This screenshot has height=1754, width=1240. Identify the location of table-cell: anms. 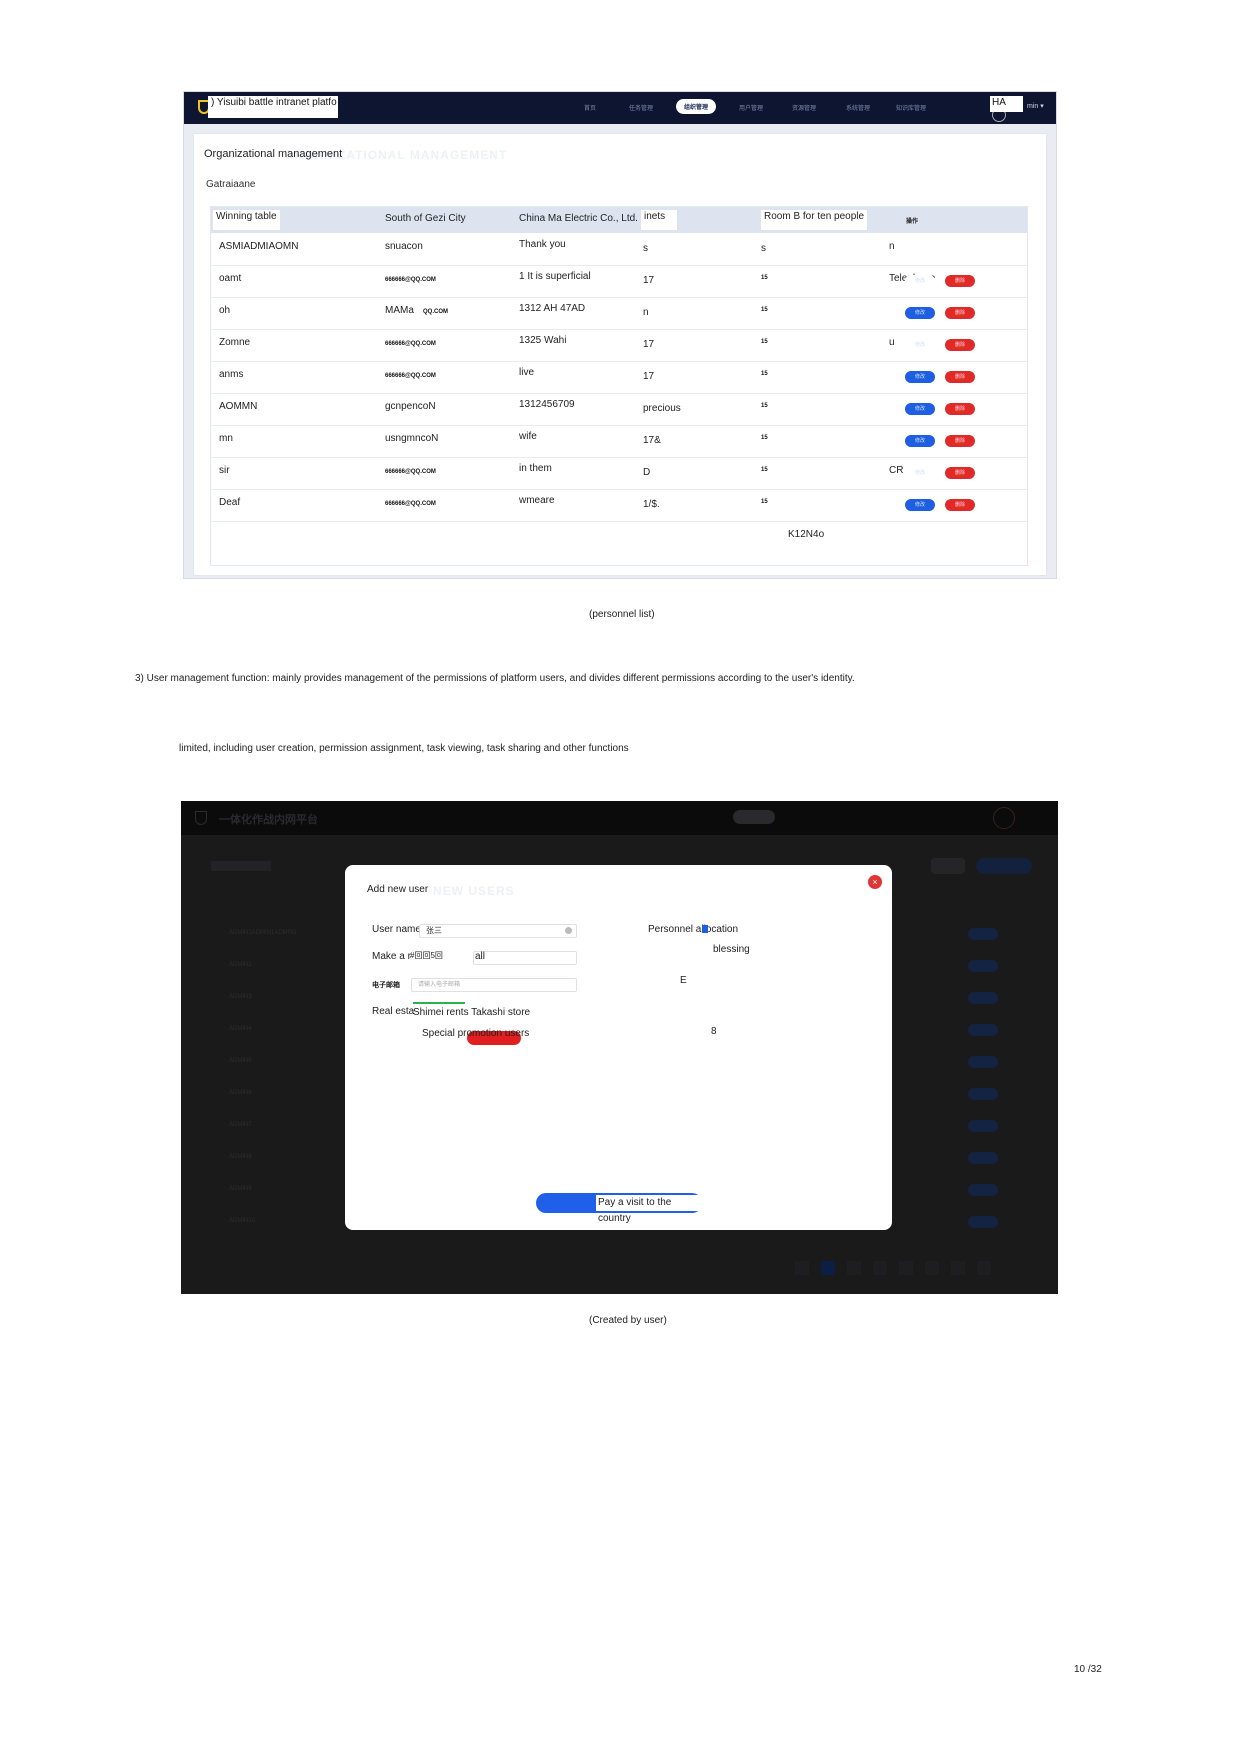
(231, 374).